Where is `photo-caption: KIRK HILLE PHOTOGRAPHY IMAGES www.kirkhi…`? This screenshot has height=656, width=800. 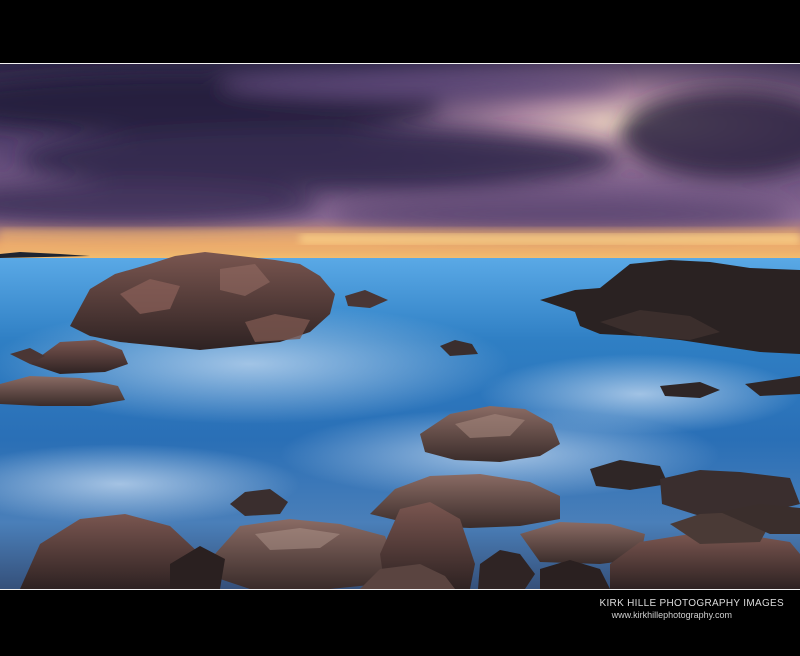
photo-caption: KIRK HILLE PHOTOGRAPHY IMAGES www.kirkhi… is located at coordinates (692, 609).